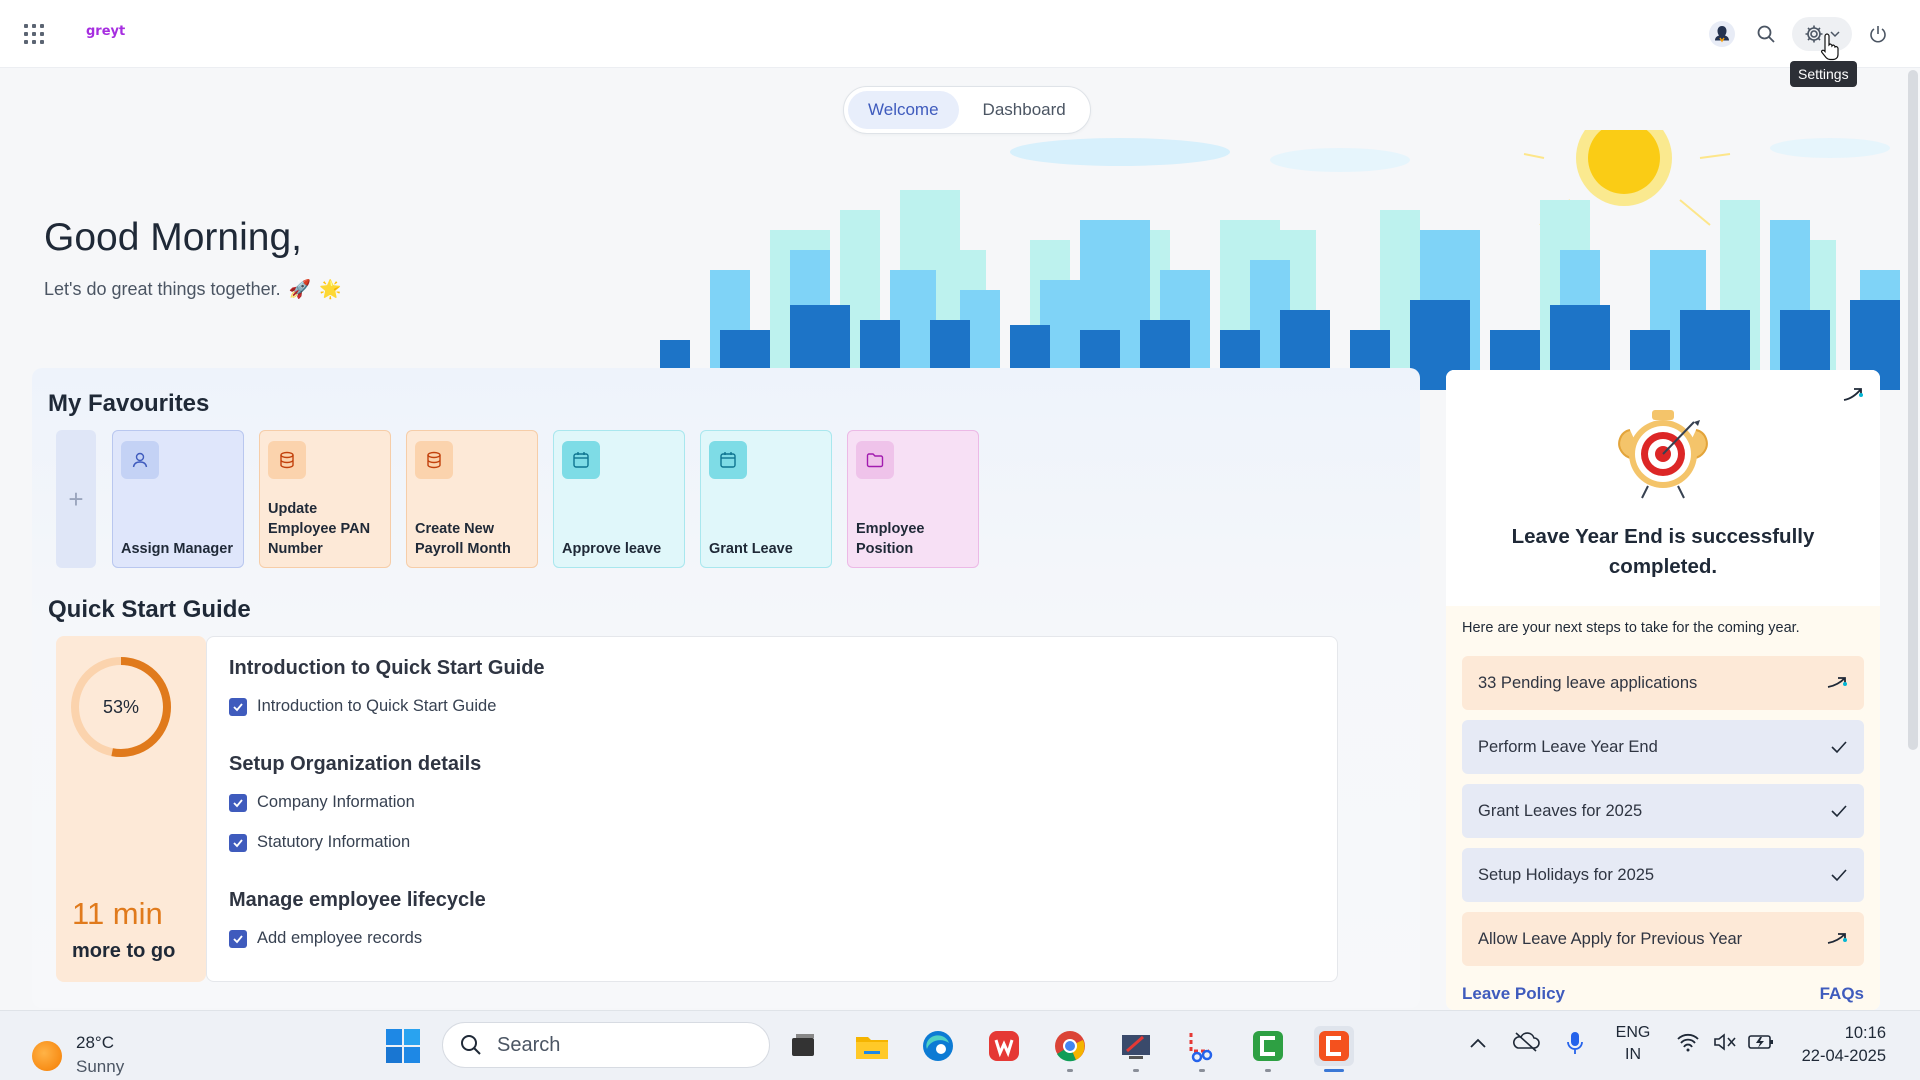 Image resolution: width=1920 pixels, height=1080 pixels. Describe the element at coordinates (105, 31) in the screenshot. I see `company-logo: greyt` at that location.